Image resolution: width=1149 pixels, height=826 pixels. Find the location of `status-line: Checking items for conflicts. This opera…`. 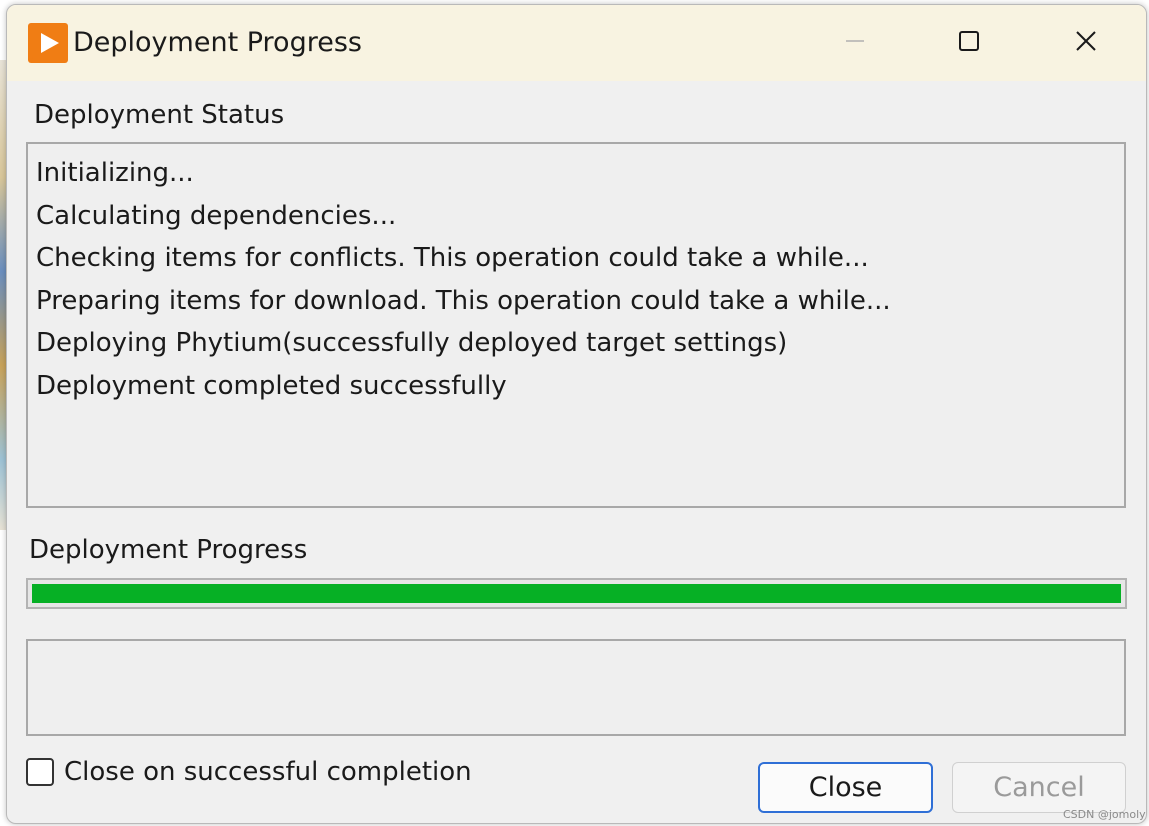

status-line: Checking items for conflicts. This opera… is located at coordinates (452, 258).